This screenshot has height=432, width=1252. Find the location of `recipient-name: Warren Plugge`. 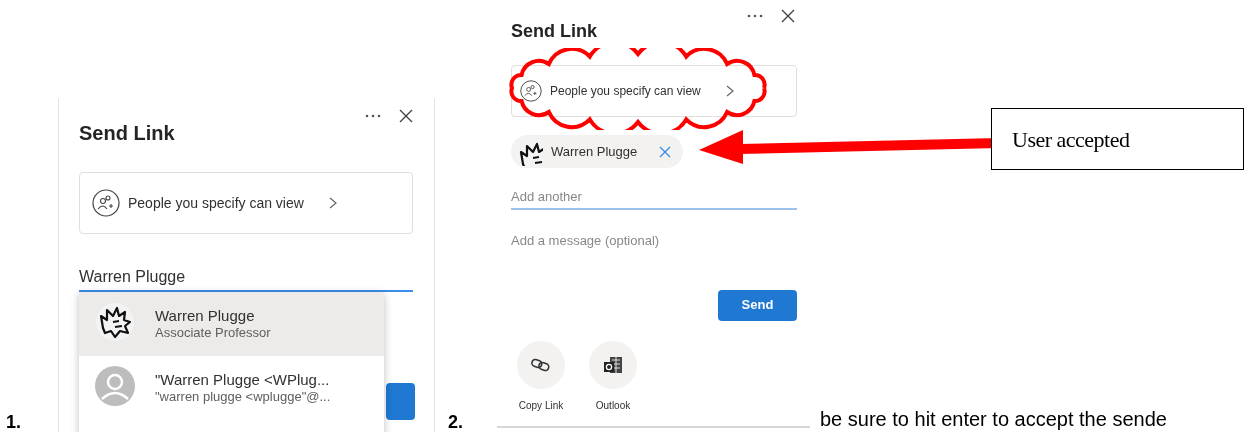

recipient-name: Warren Plugge is located at coordinates (594, 151).